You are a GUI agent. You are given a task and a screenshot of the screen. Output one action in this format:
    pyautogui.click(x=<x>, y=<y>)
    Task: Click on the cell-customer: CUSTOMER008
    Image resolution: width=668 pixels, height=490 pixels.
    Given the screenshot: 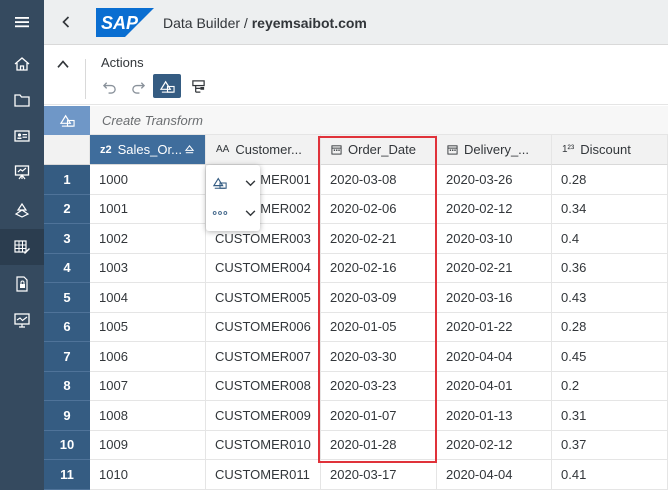 What is the action you would take?
    pyautogui.click(x=263, y=386)
    